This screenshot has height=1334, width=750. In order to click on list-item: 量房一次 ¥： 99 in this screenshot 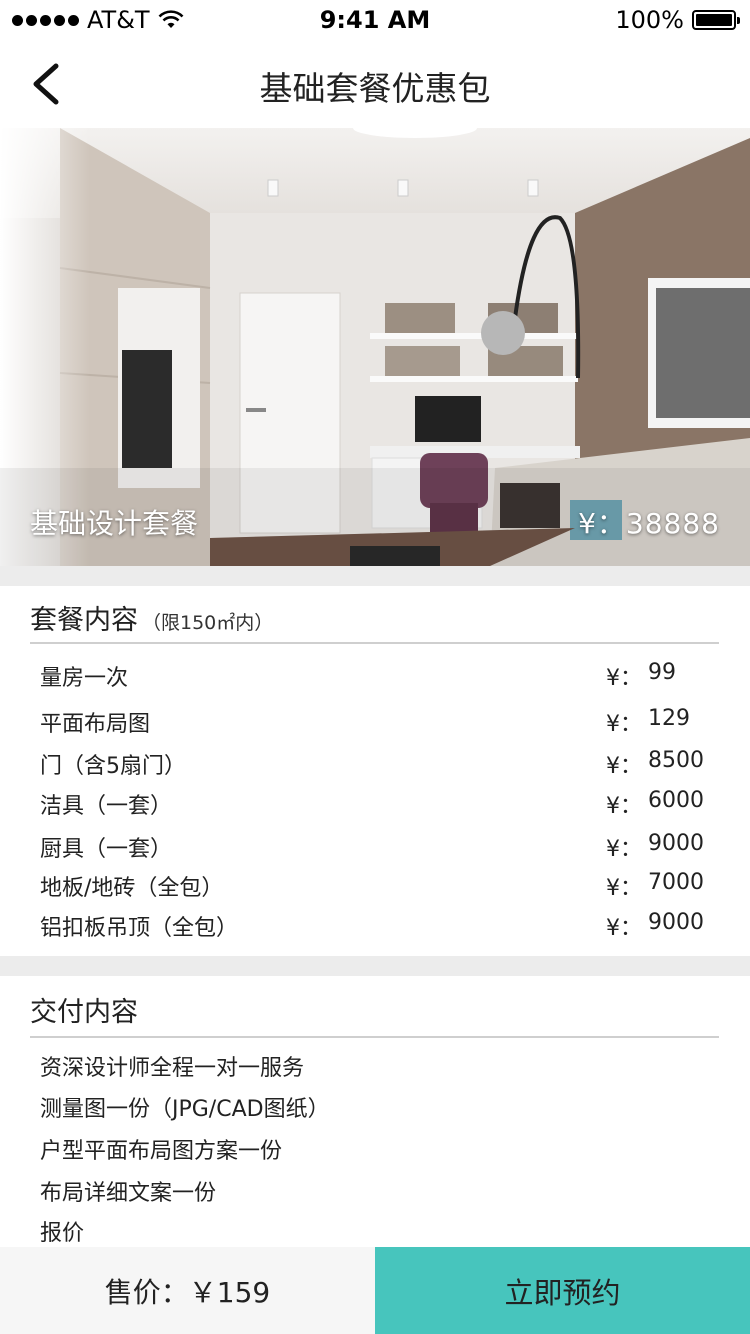, I will do `click(375, 678)`.